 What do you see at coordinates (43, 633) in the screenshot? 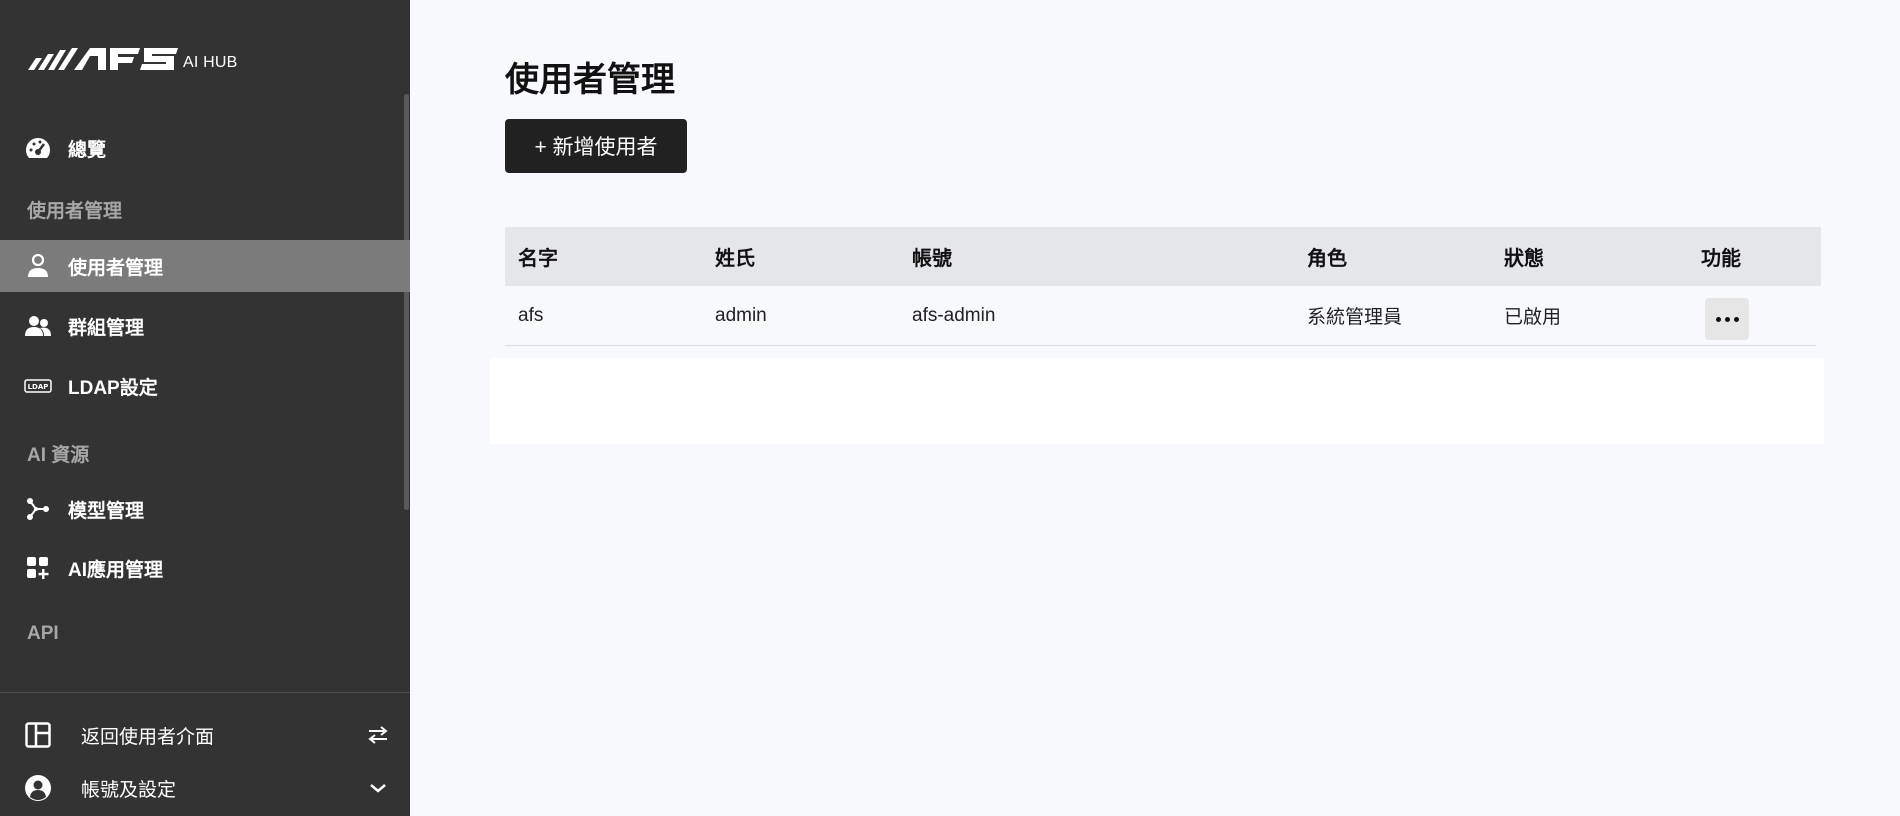
I see `section-api: API` at bounding box center [43, 633].